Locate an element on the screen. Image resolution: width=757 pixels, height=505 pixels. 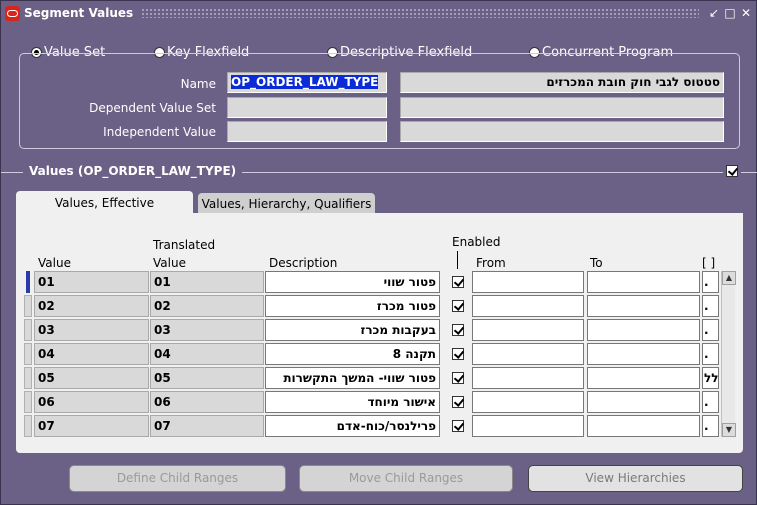
value-cell: 07 is located at coordinates (91, 426).